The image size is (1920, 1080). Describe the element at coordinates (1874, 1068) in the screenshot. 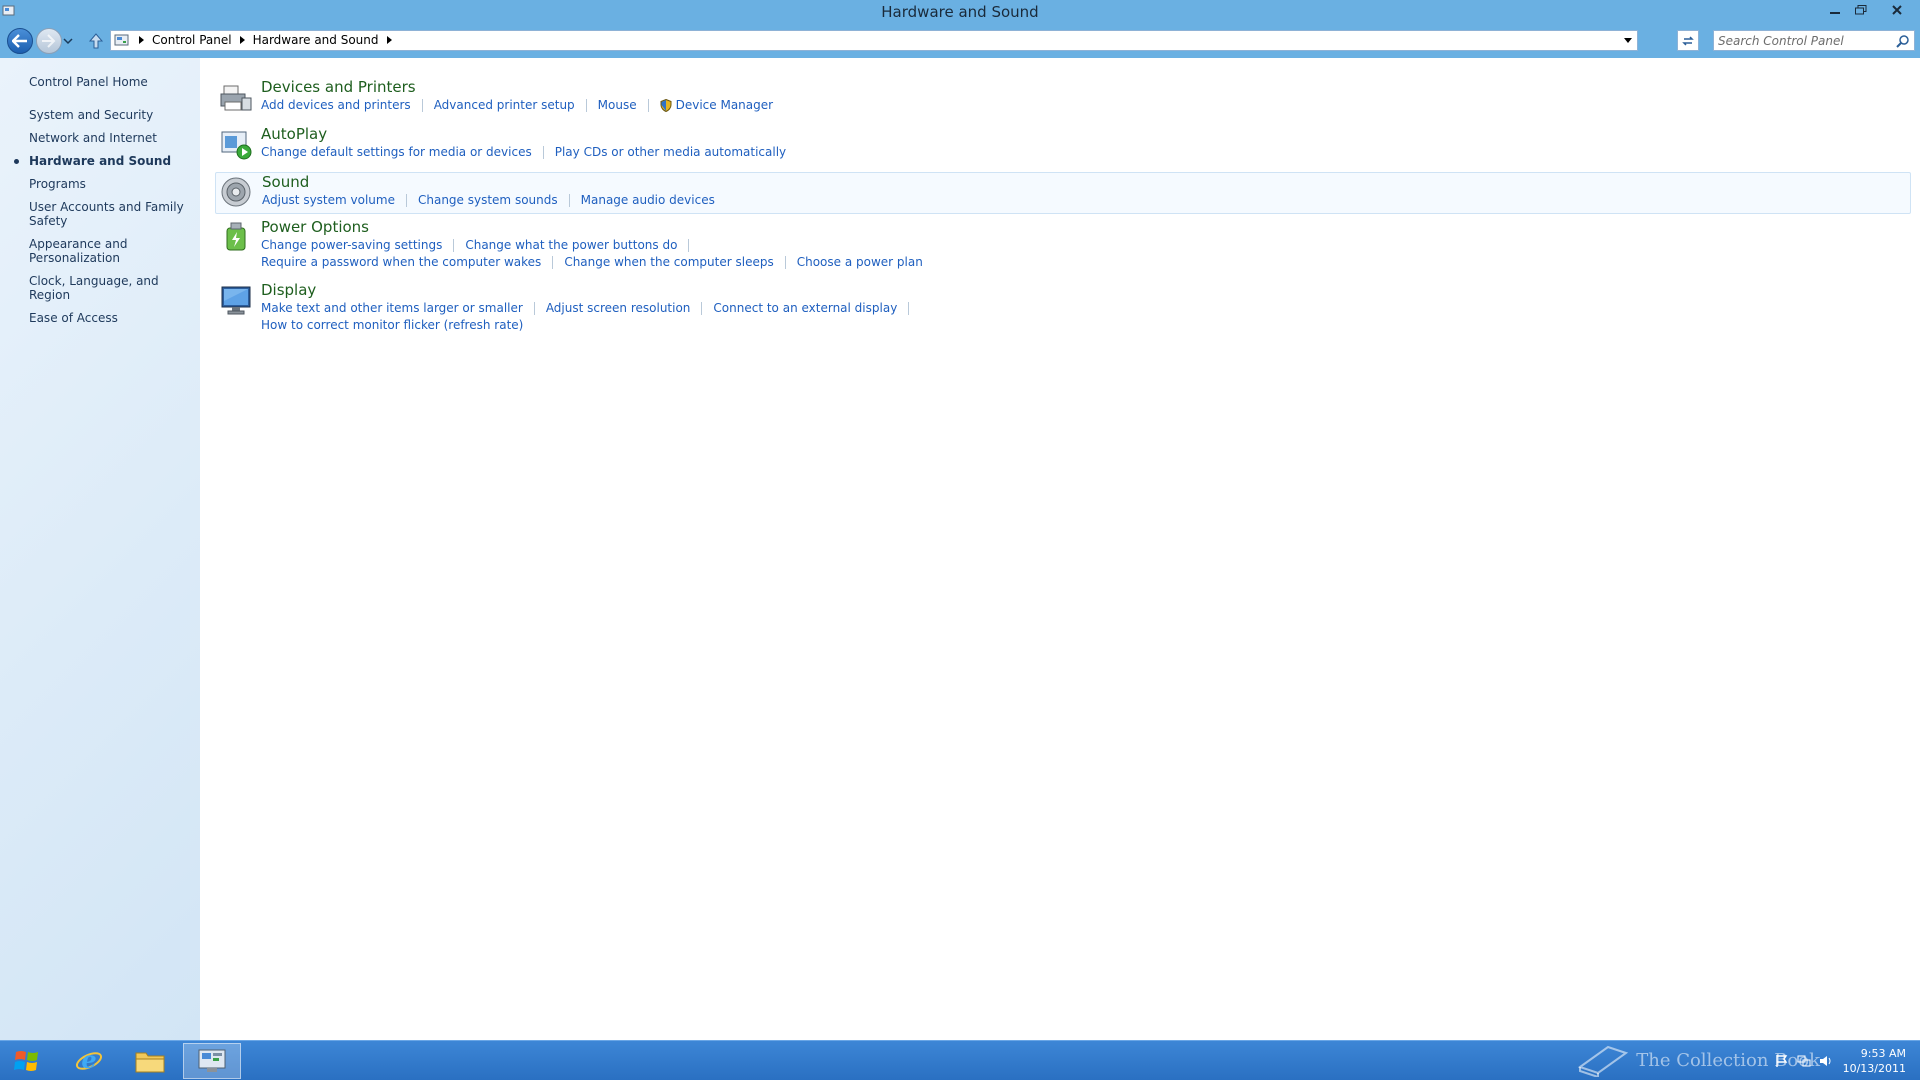

I see `clock-date: 10/13/2011` at that location.